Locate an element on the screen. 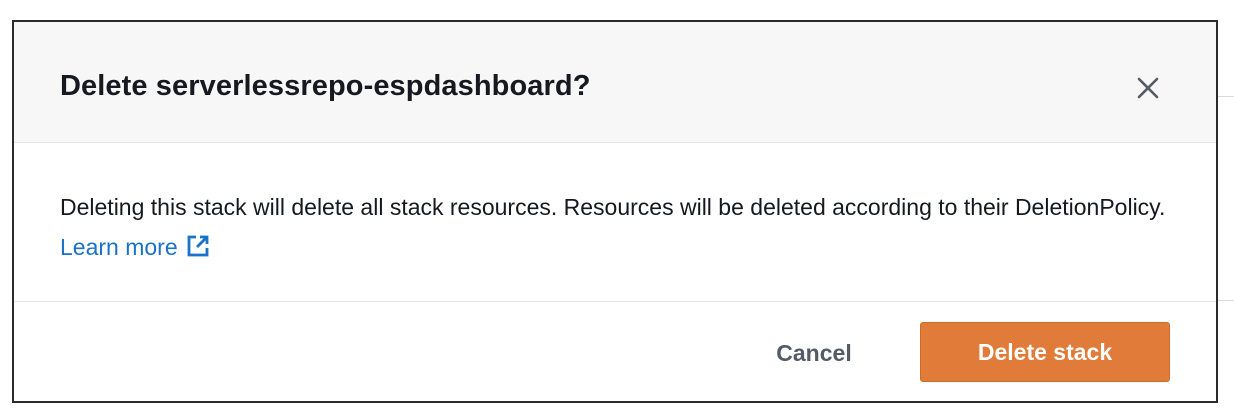 Image resolution: width=1234 pixels, height=412 pixels. learn-more-label: Learn more is located at coordinates (119, 247).